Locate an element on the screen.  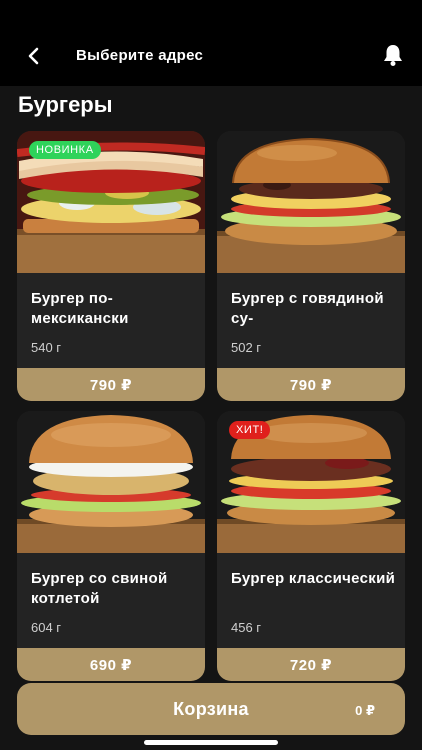
top-bar: Выберите адрес is located at coordinates (211, 43).